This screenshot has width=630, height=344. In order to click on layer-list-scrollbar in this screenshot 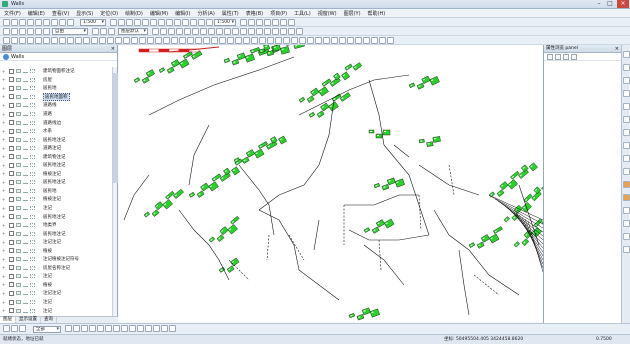, I will do `click(115, 192)`.